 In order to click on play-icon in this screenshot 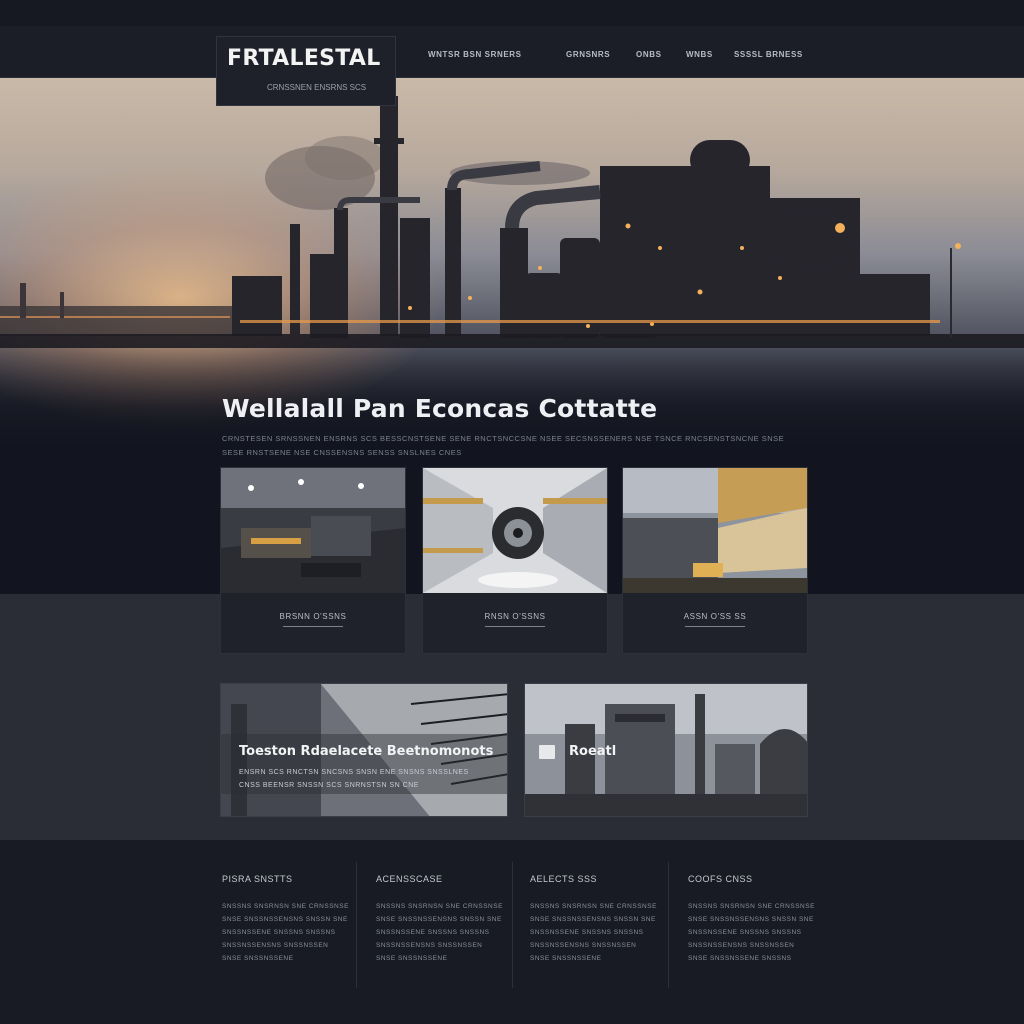, I will do `click(547, 752)`.